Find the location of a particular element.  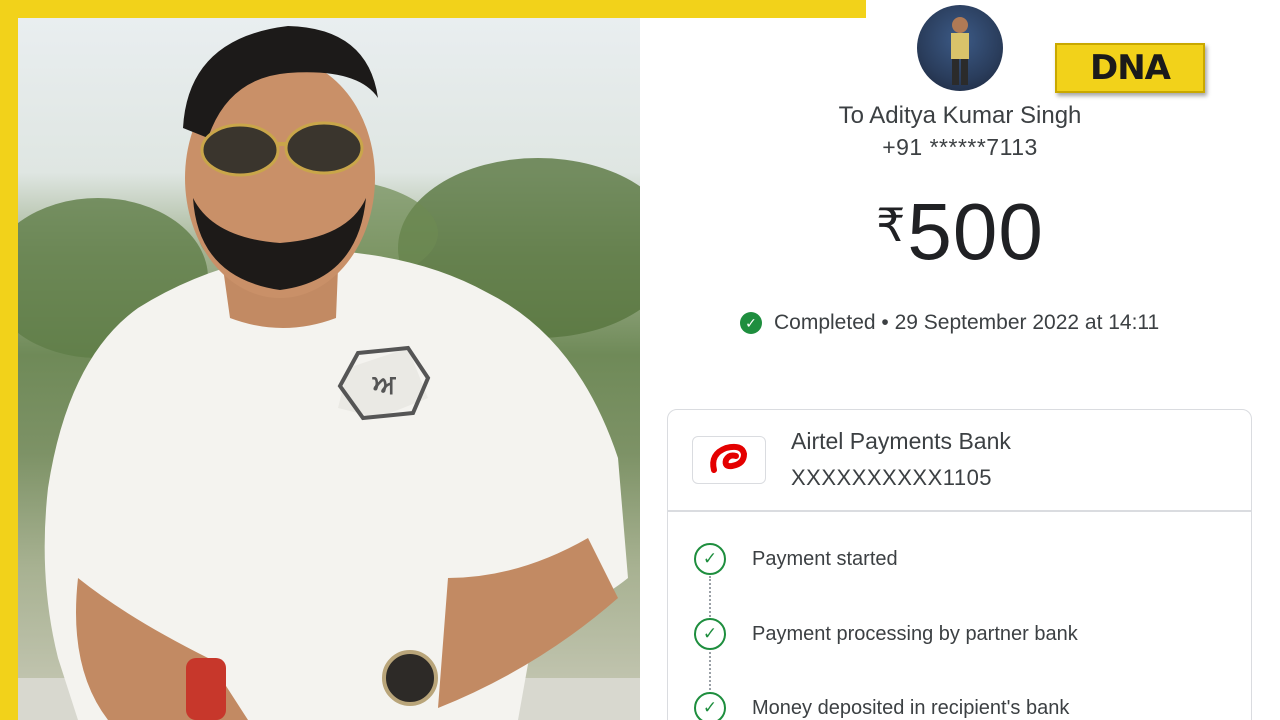

dna-logo: DNA is located at coordinates (1130, 68).